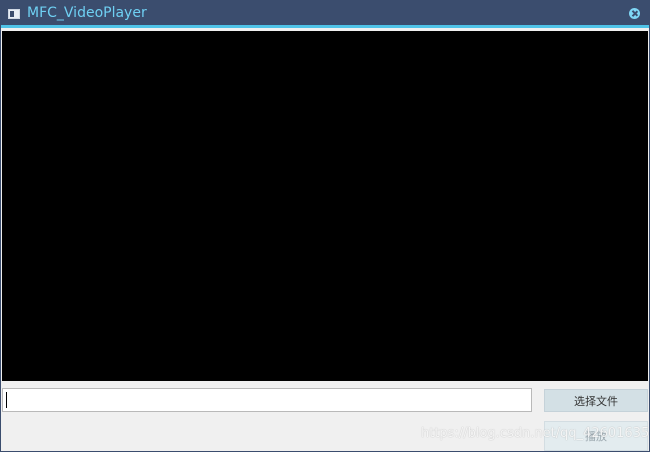 Image resolution: width=650 pixels, height=452 pixels. I want to click on text-caret, so click(6, 400).